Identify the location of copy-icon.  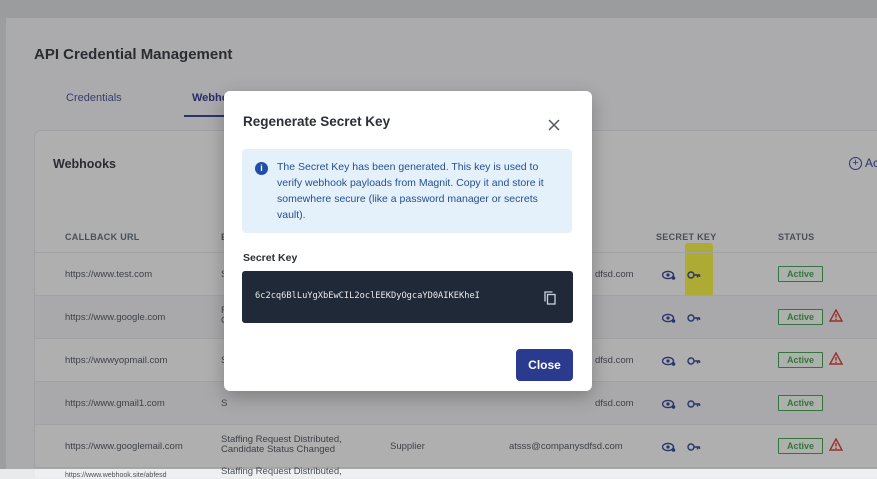
(550, 298).